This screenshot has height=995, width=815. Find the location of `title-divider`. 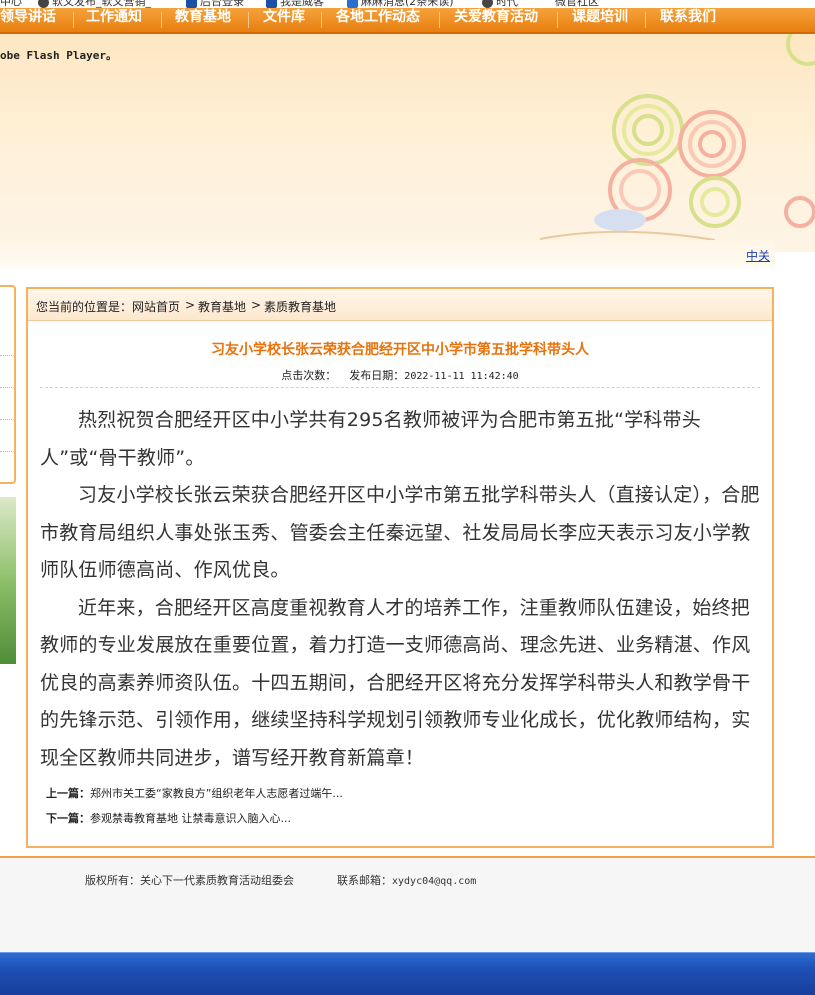

title-divider is located at coordinates (400, 387).